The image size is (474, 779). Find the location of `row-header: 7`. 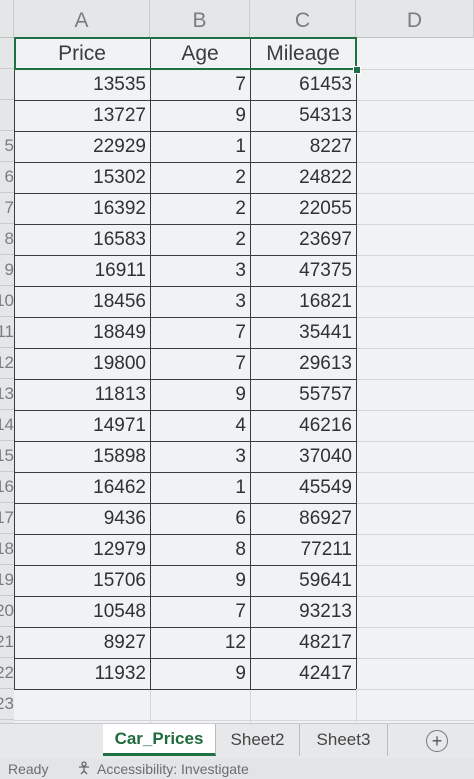

row-header: 7 is located at coordinates (7, 208).